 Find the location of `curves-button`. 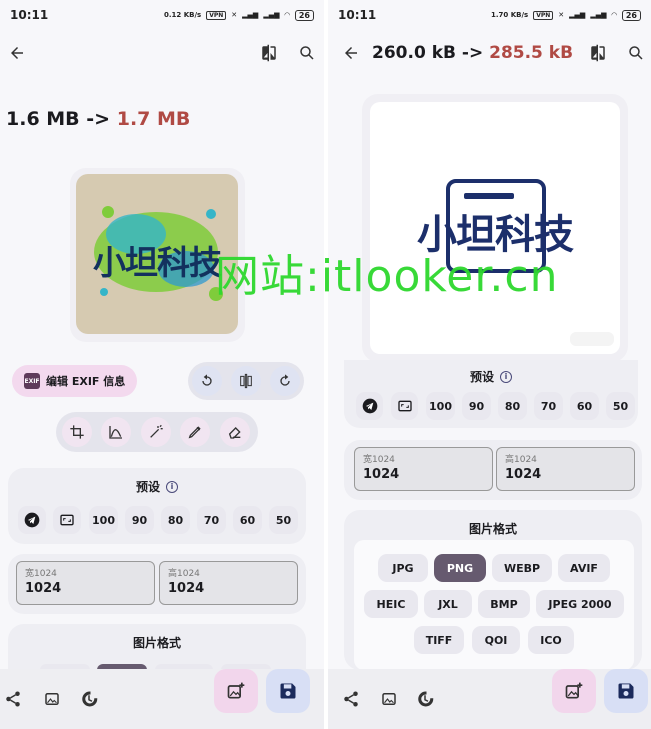

curves-button is located at coordinates (116, 432).